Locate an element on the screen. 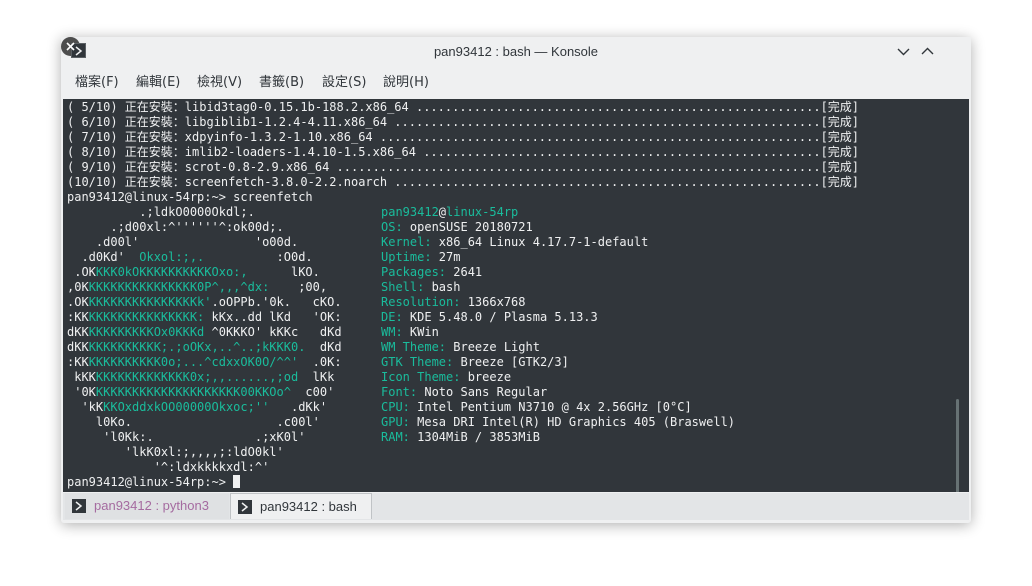  tab-python3: pan93412 : python3 is located at coordinates (147, 506).